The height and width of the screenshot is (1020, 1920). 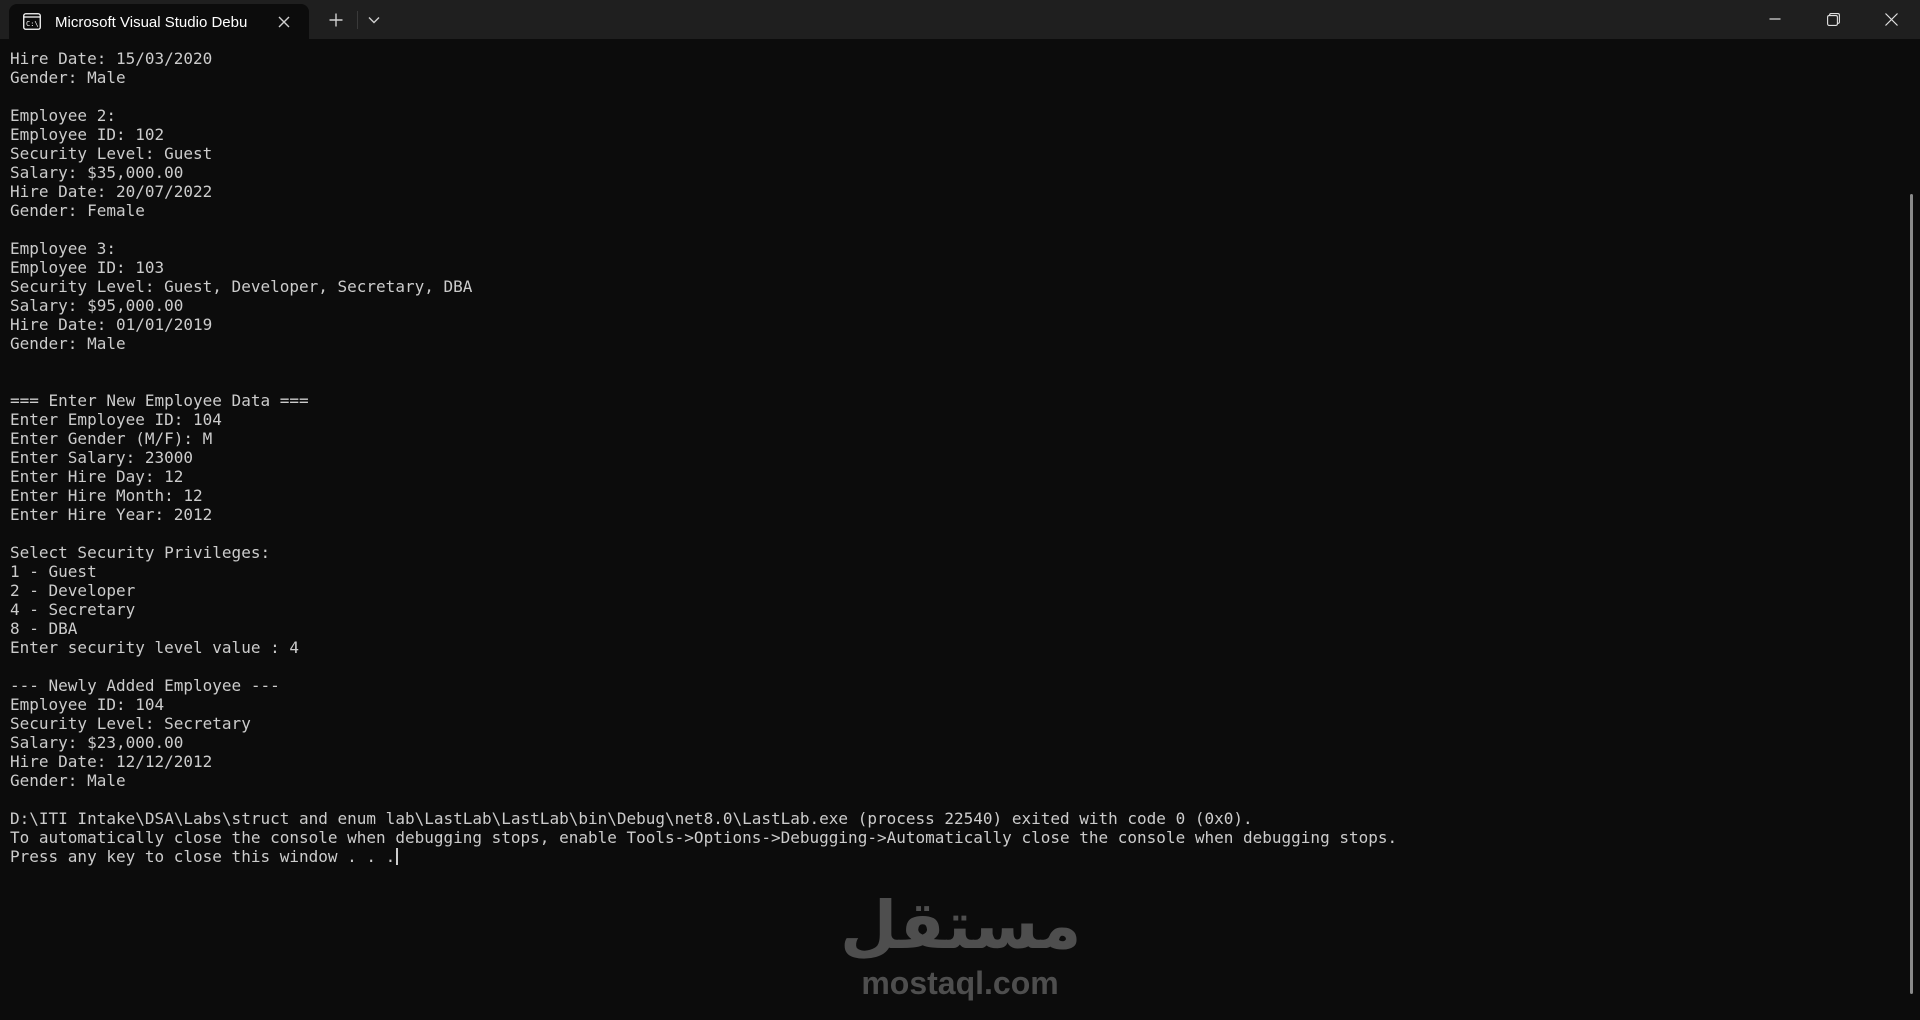 I want to click on tab-close-button, so click(x=284, y=22).